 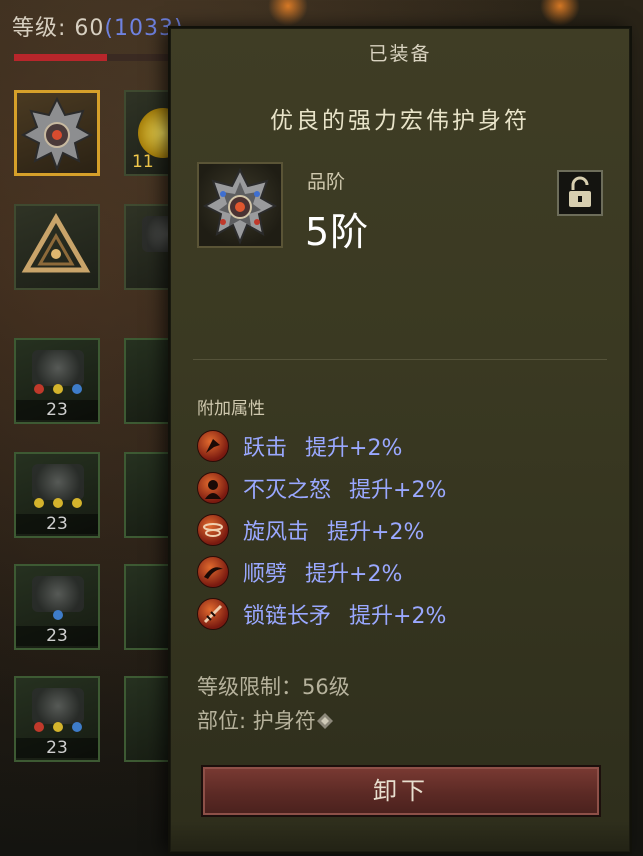 I want to click on slot-gem-4: 23, so click(x=57, y=719).